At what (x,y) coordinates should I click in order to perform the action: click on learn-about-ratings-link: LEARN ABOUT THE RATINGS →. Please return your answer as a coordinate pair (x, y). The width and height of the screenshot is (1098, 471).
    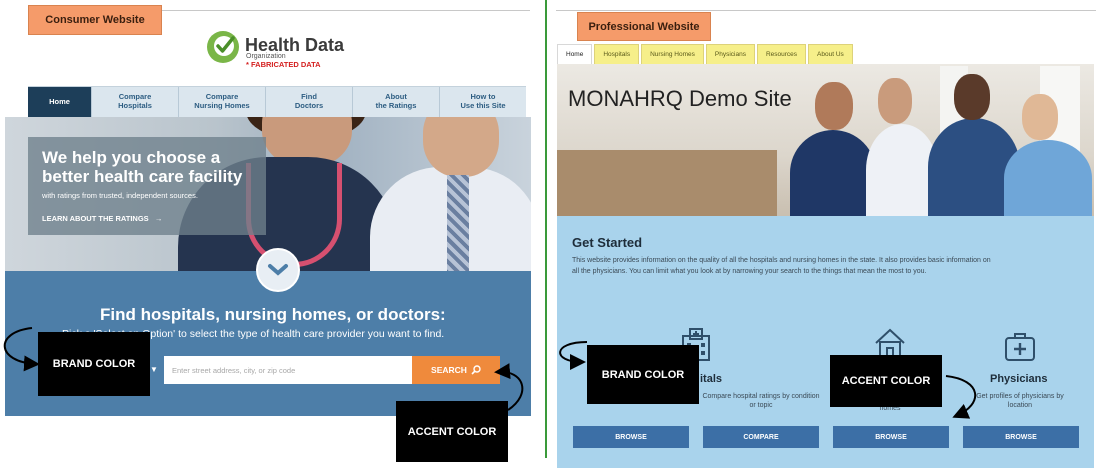
    Looking at the image, I should click on (102, 218).